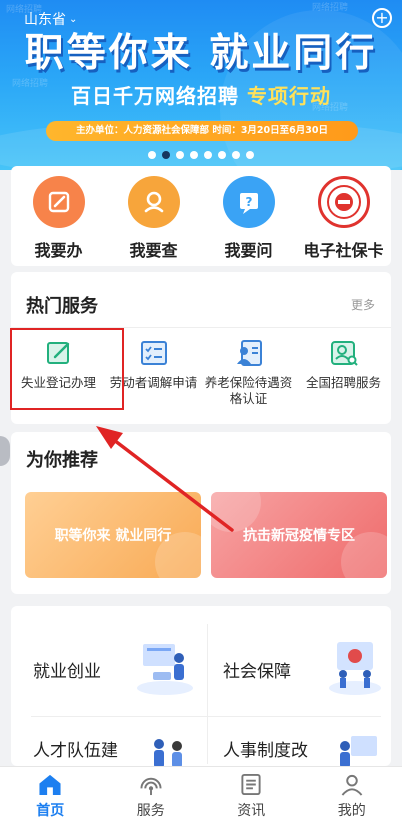  Describe the element at coordinates (67, 671) in the screenshot. I see `category-label: 就业创业` at that location.